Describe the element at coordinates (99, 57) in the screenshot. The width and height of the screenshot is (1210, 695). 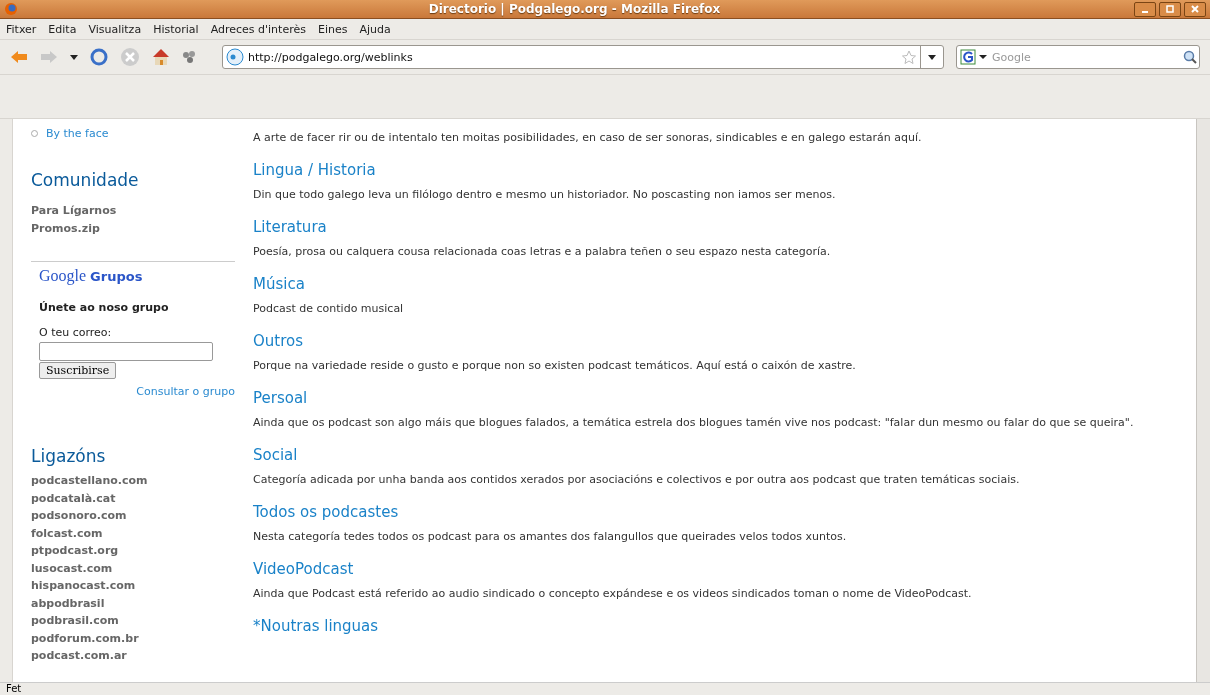
I see `reload-icon` at that location.